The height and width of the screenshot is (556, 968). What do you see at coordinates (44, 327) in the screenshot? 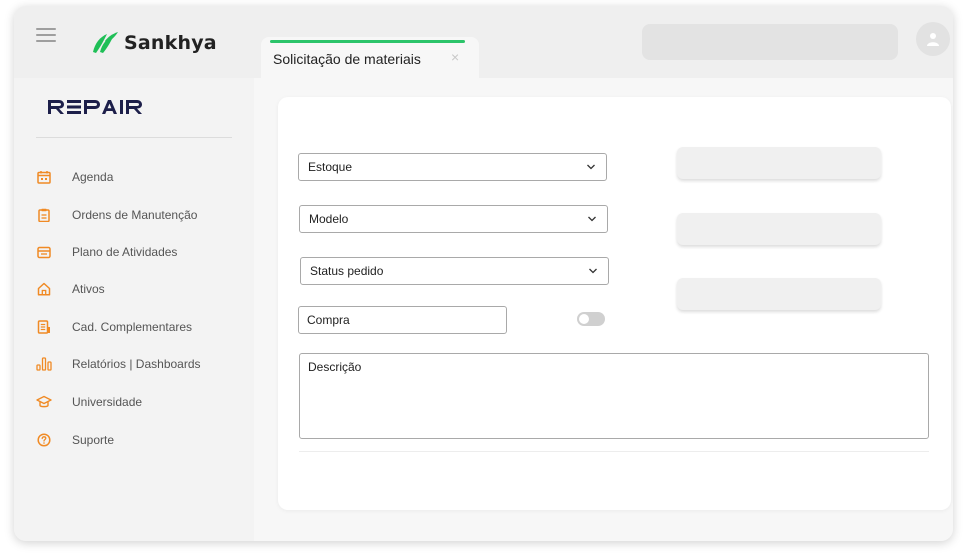
I see `document-icon` at bounding box center [44, 327].